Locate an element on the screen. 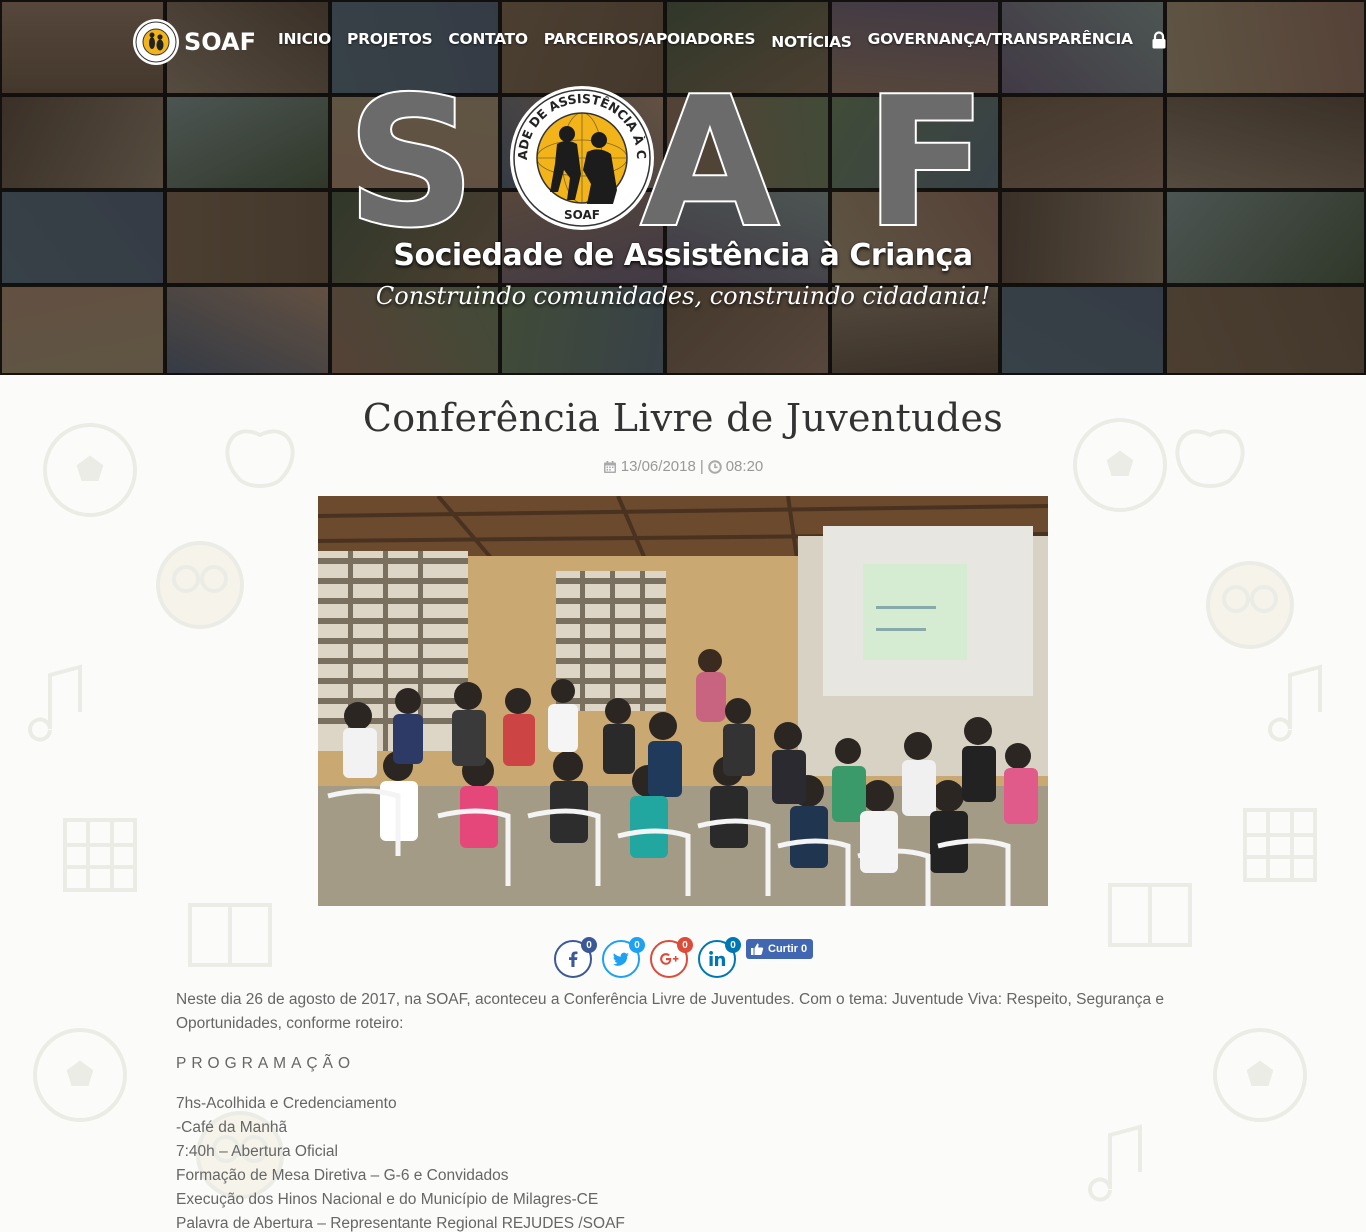 This screenshot has height=1232, width=1366. facebook-share-button: 0 is located at coordinates (575, 957).